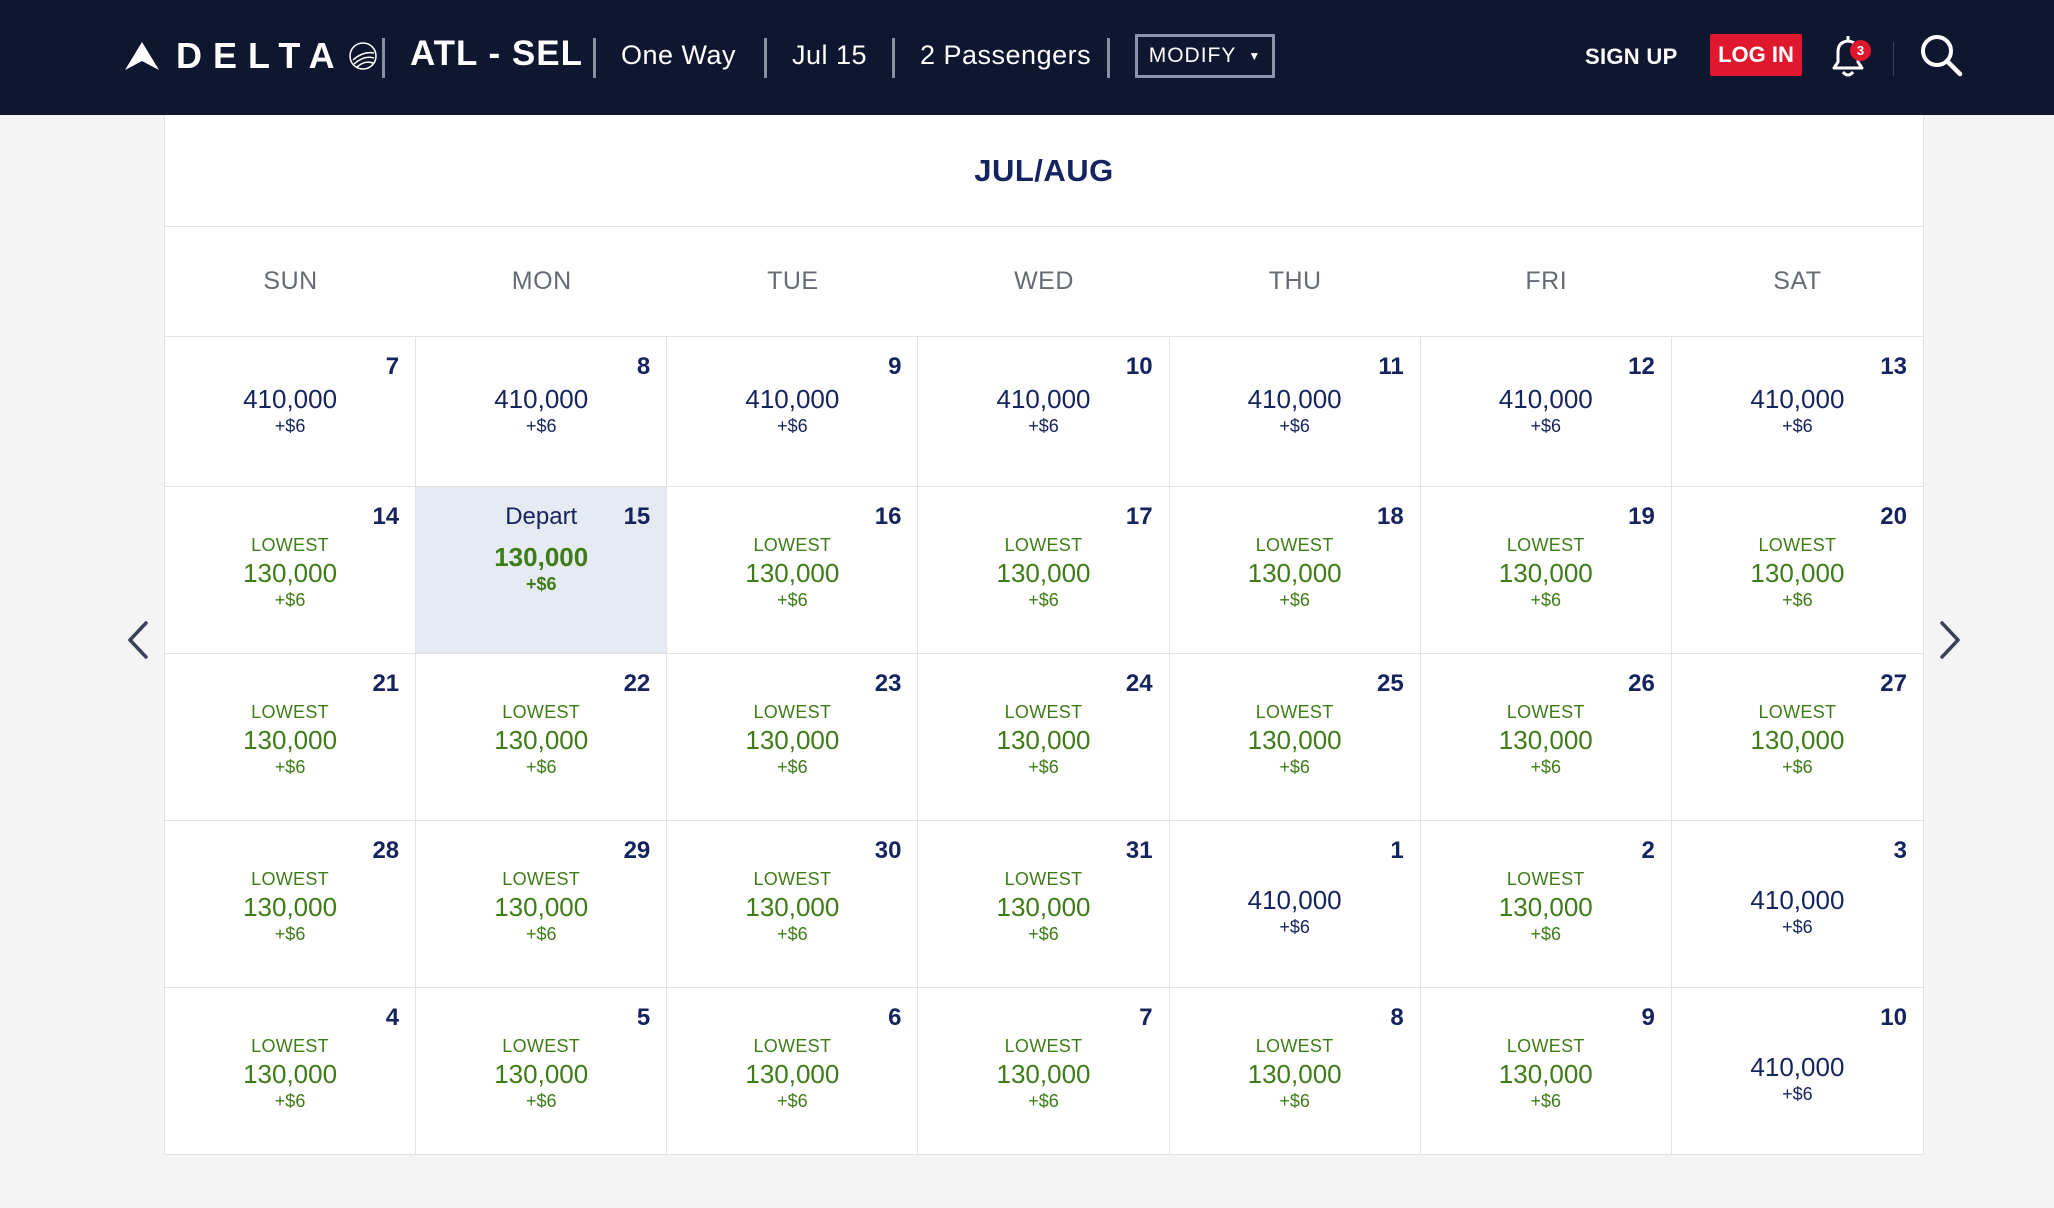  I want to click on day-cell: 1 410,000 +$6, so click(1295, 904).